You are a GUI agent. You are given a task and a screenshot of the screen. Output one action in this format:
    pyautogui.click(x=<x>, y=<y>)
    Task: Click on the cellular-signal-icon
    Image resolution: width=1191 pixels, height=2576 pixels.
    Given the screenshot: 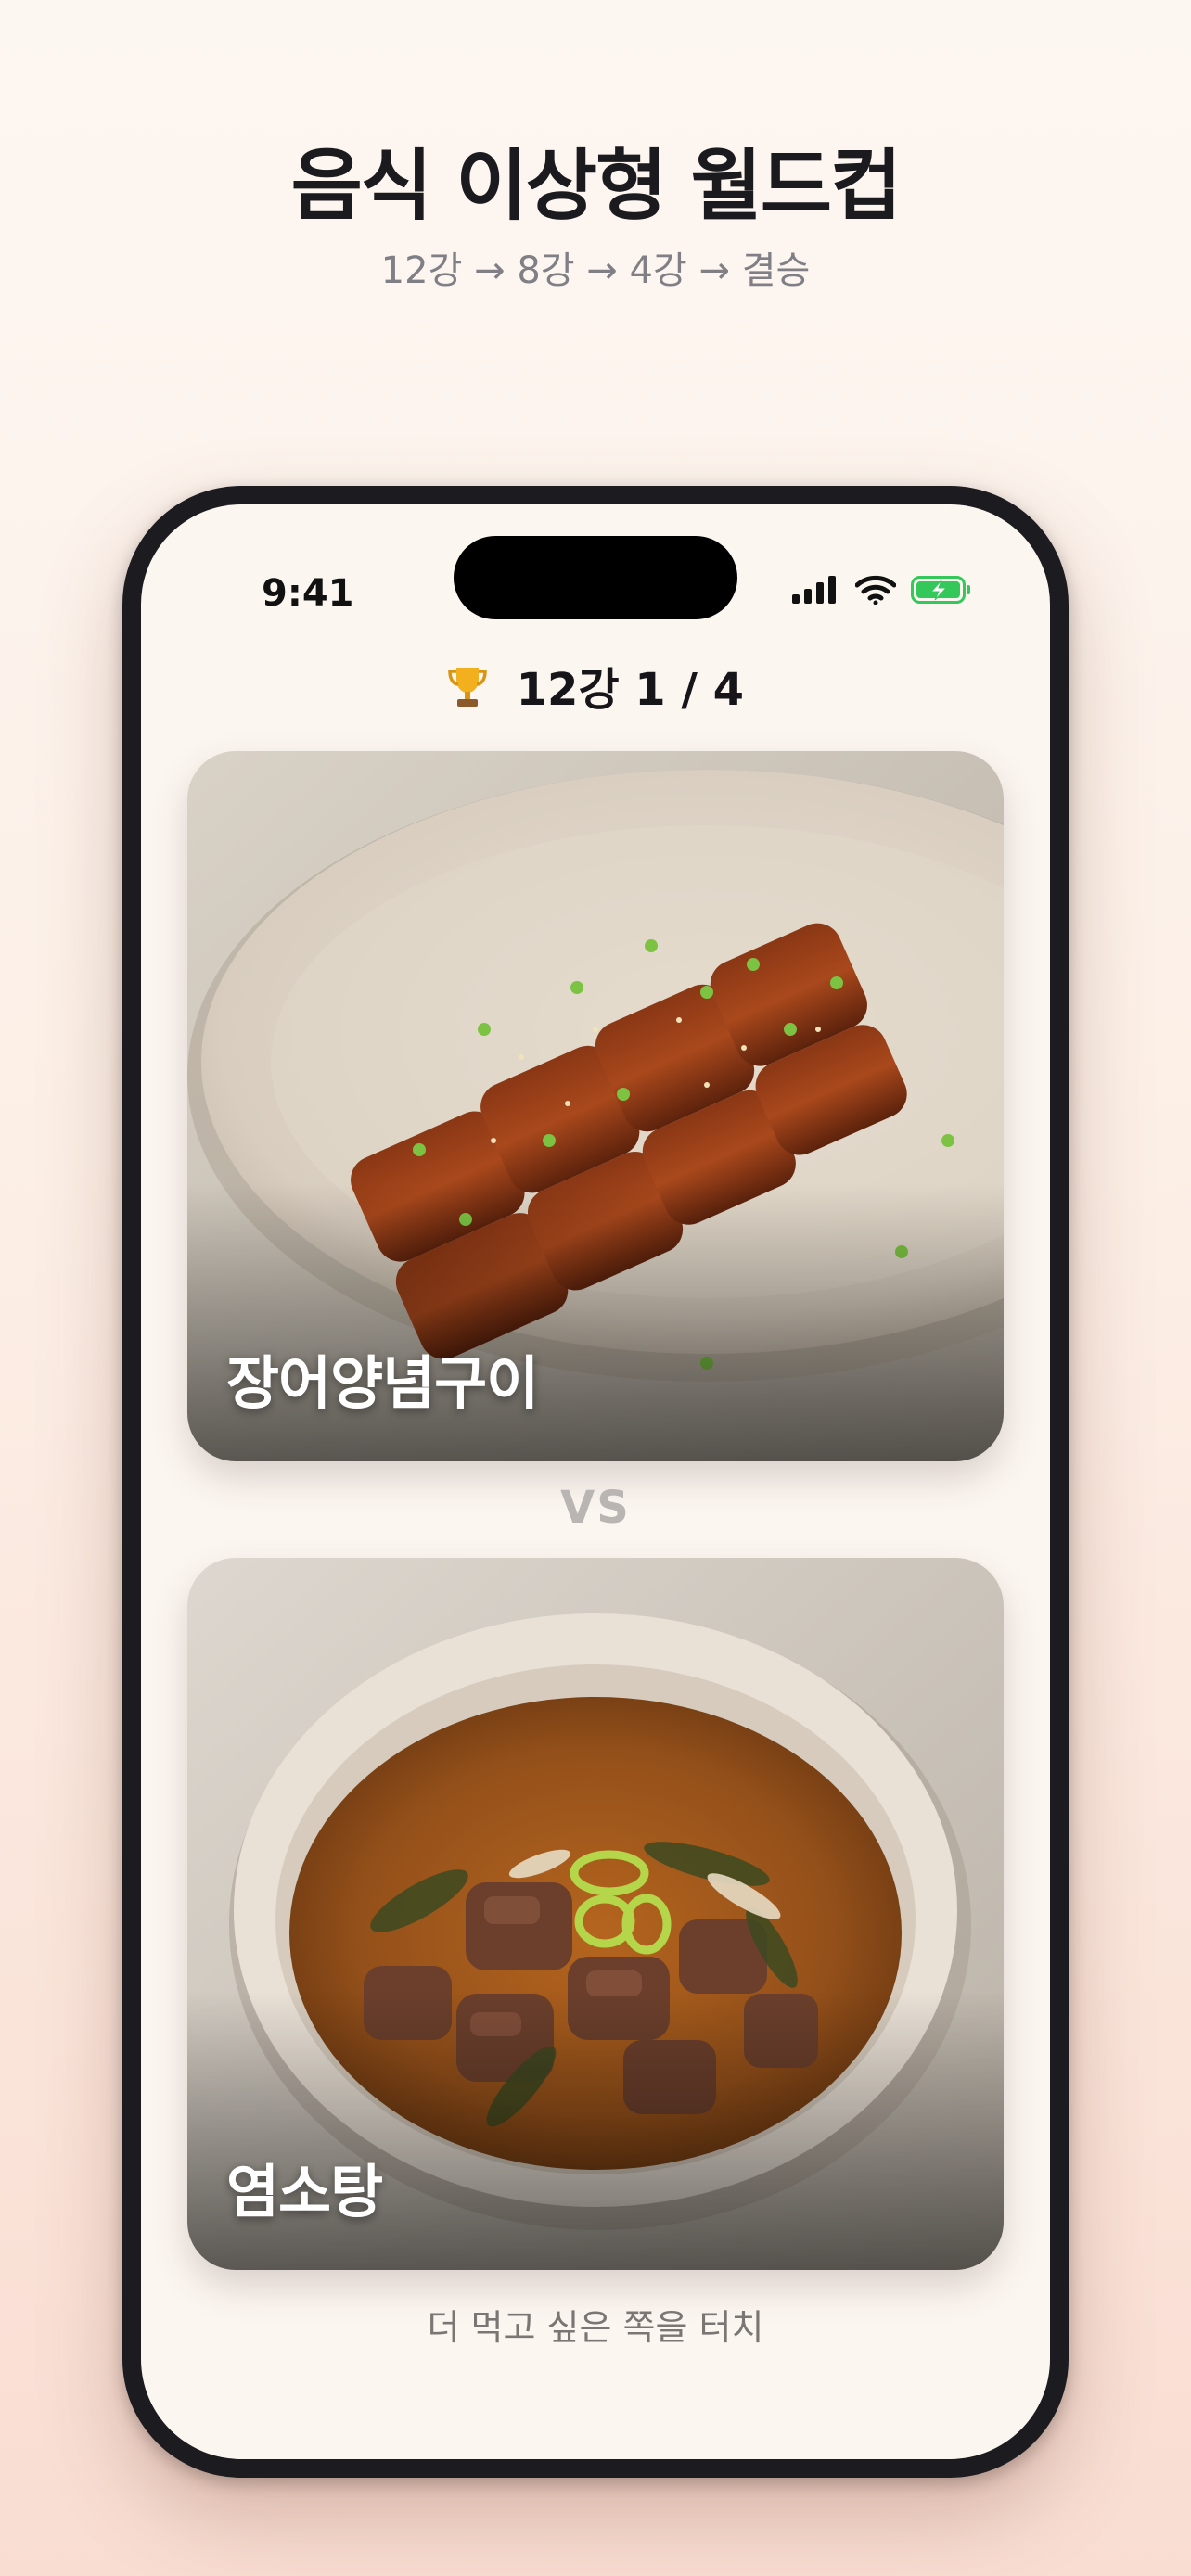 What is the action you would take?
    pyautogui.click(x=816, y=591)
    